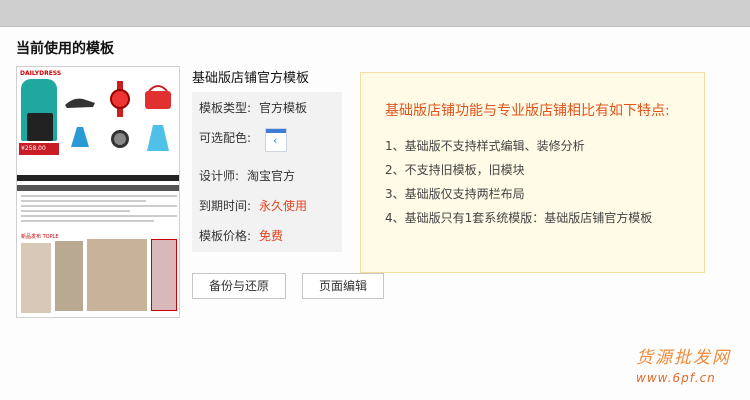 This screenshot has height=400, width=750. I want to click on thumbnail-text-lines, so click(99, 210).